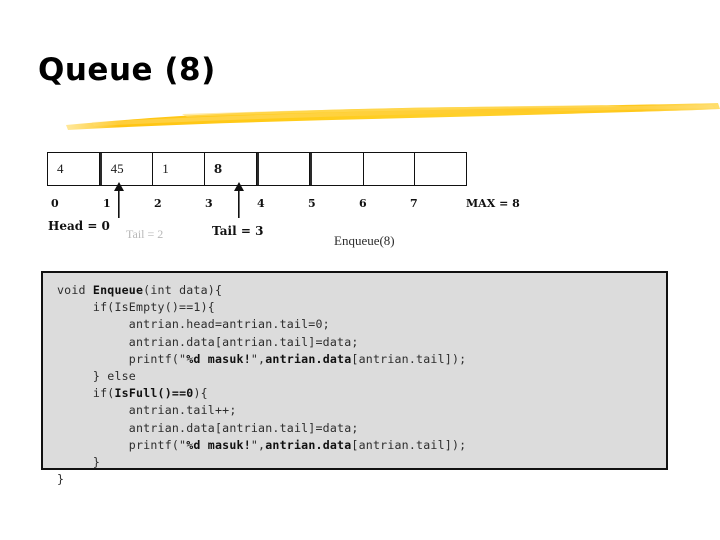  I want to click on code-line: if(IsEmpty()==1){, so click(136, 307).